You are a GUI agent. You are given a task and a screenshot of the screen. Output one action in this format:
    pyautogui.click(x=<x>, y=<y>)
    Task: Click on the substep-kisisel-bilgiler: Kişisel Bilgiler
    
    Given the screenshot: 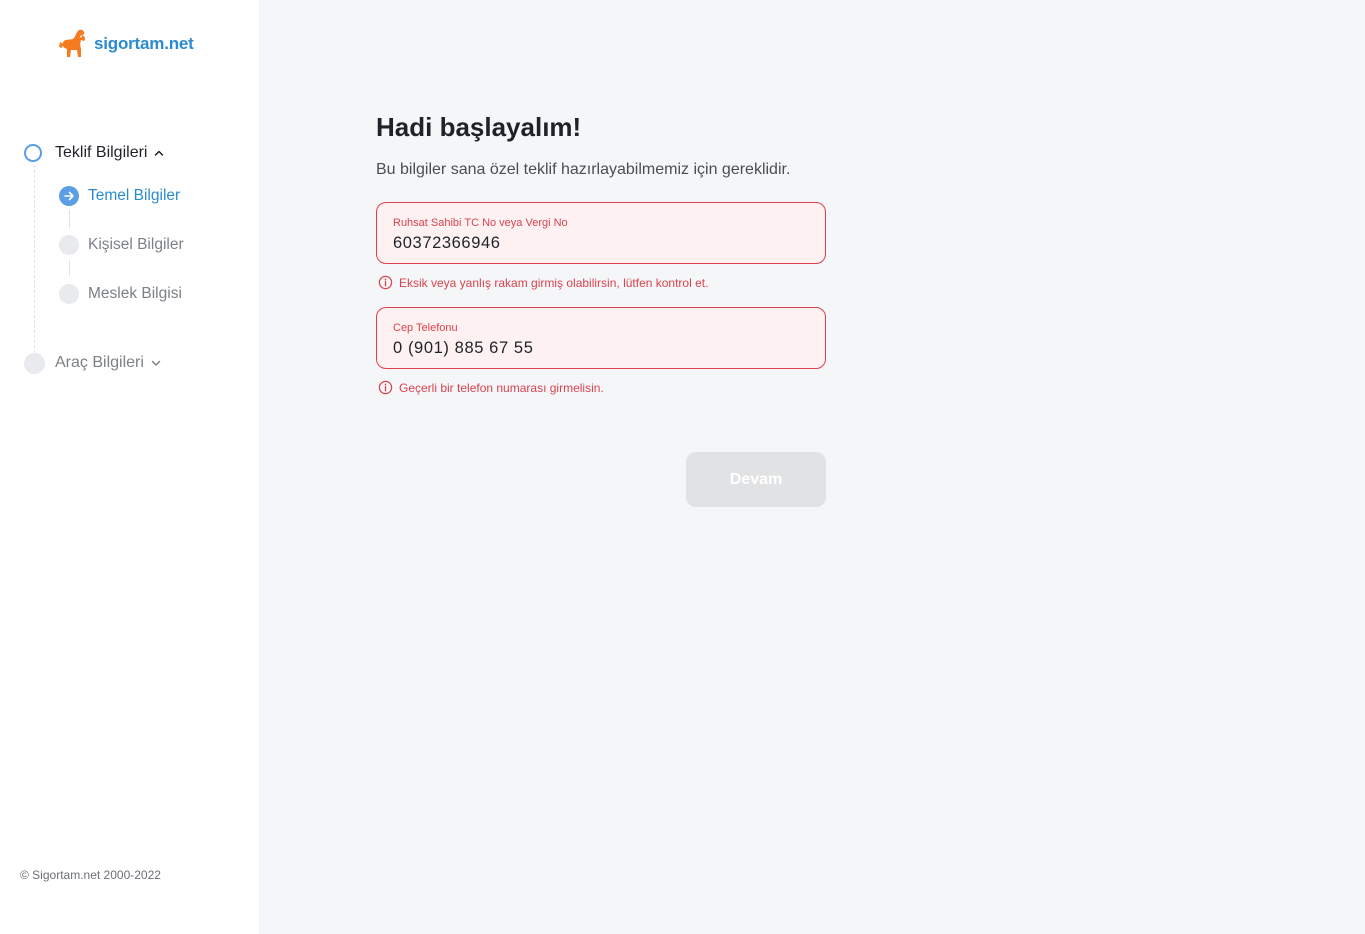 What is the action you would take?
    pyautogui.click(x=121, y=245)
    